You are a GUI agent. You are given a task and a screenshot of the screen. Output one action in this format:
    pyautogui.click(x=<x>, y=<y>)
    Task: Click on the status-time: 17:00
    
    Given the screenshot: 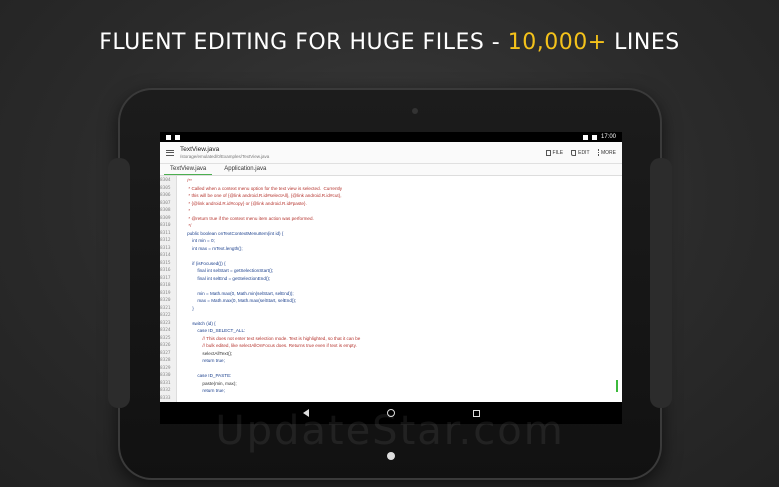 What is the action you would take?
    pyautogui.click(x=608, y=137)
    